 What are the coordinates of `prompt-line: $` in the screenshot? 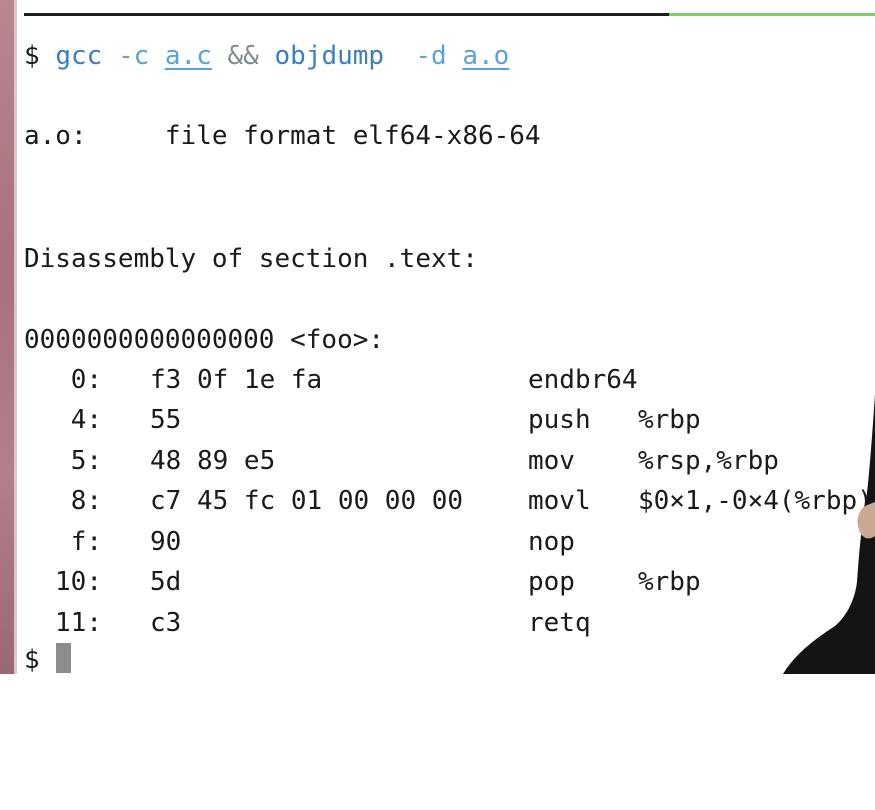 It's located at (47, 660).